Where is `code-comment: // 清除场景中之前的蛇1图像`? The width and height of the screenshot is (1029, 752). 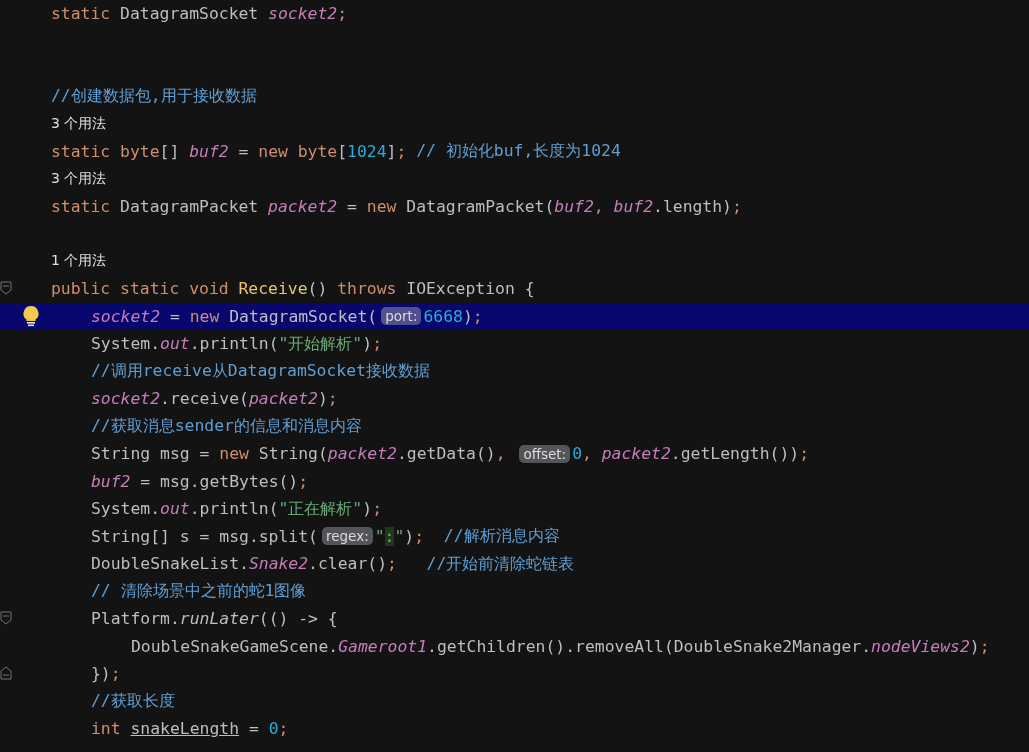
code-comment: // 清除场景中之前的蛇1图像 is located at coordinates (199, 591).